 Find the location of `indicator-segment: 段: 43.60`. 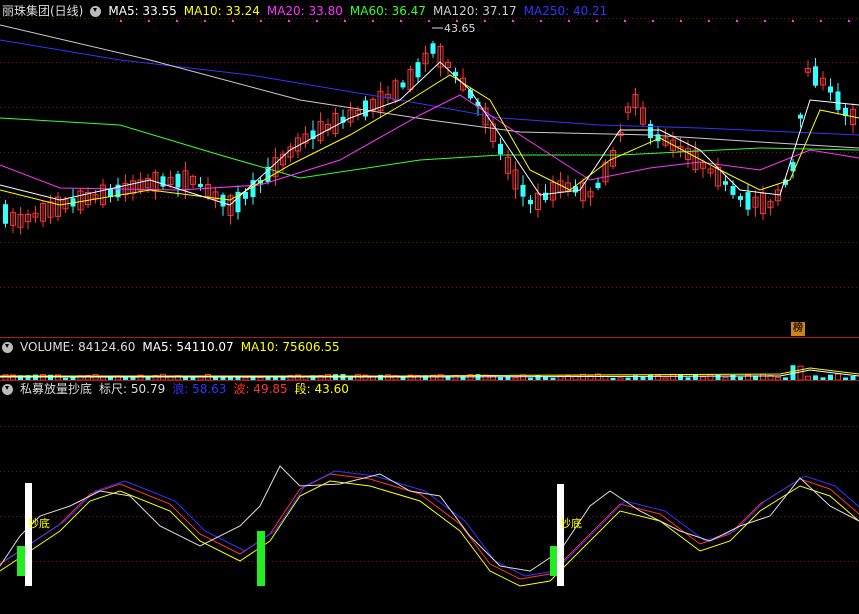

indicator-segment: 段: 43.60 is located at coordinates (321, 389).